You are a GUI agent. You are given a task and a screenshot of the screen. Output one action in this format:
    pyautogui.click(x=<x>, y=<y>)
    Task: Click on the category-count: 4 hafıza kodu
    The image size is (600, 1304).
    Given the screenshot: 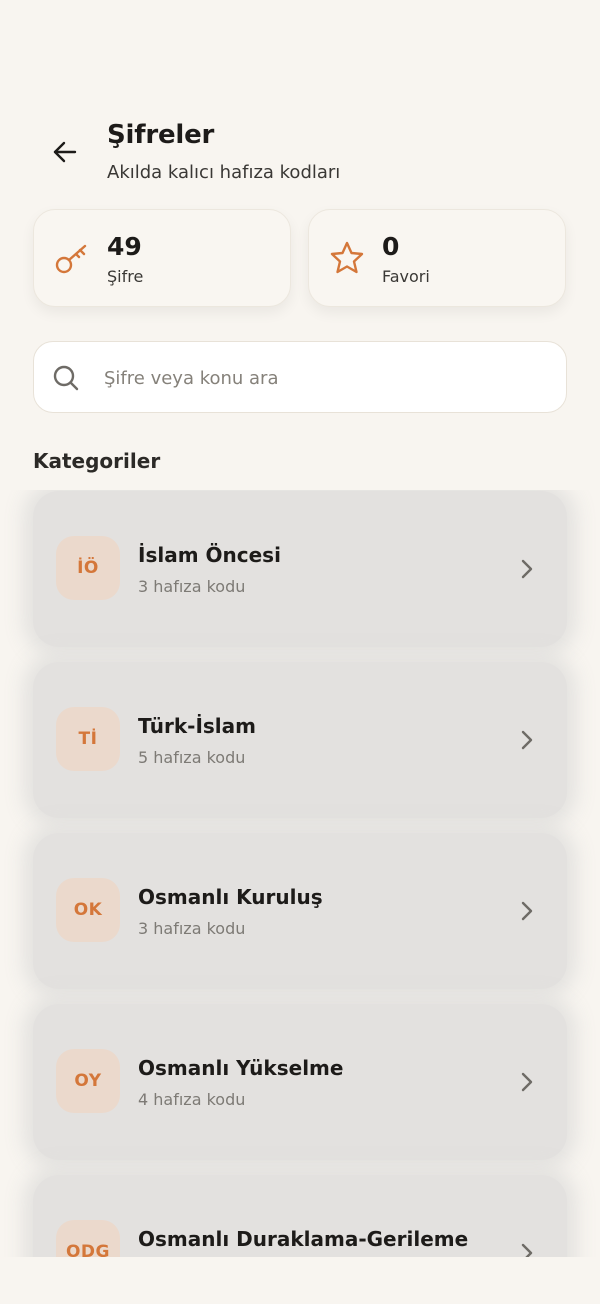 What is the action you would take?
    pyautogui.click(x=192, y=1099)
    